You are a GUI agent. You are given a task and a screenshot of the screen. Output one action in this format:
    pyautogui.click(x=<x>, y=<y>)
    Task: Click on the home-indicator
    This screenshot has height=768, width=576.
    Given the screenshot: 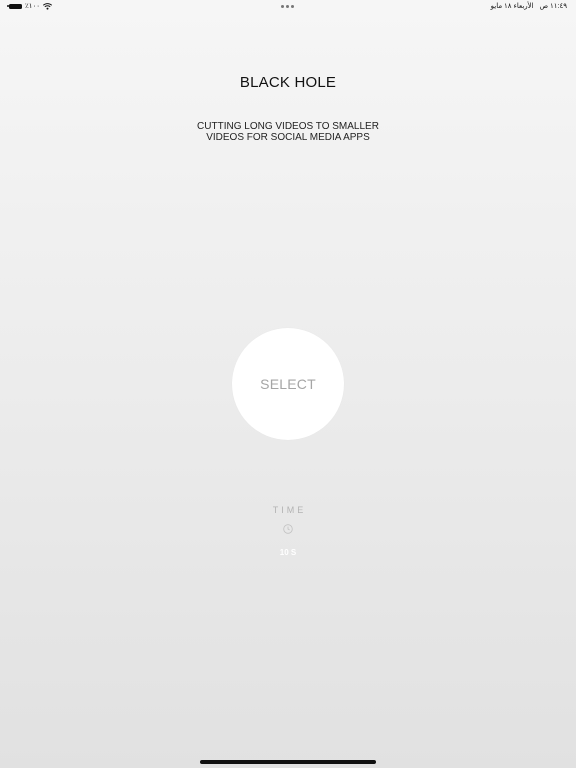 What is the action you would take?
    pyautogui.click(x=288, y=762)
    